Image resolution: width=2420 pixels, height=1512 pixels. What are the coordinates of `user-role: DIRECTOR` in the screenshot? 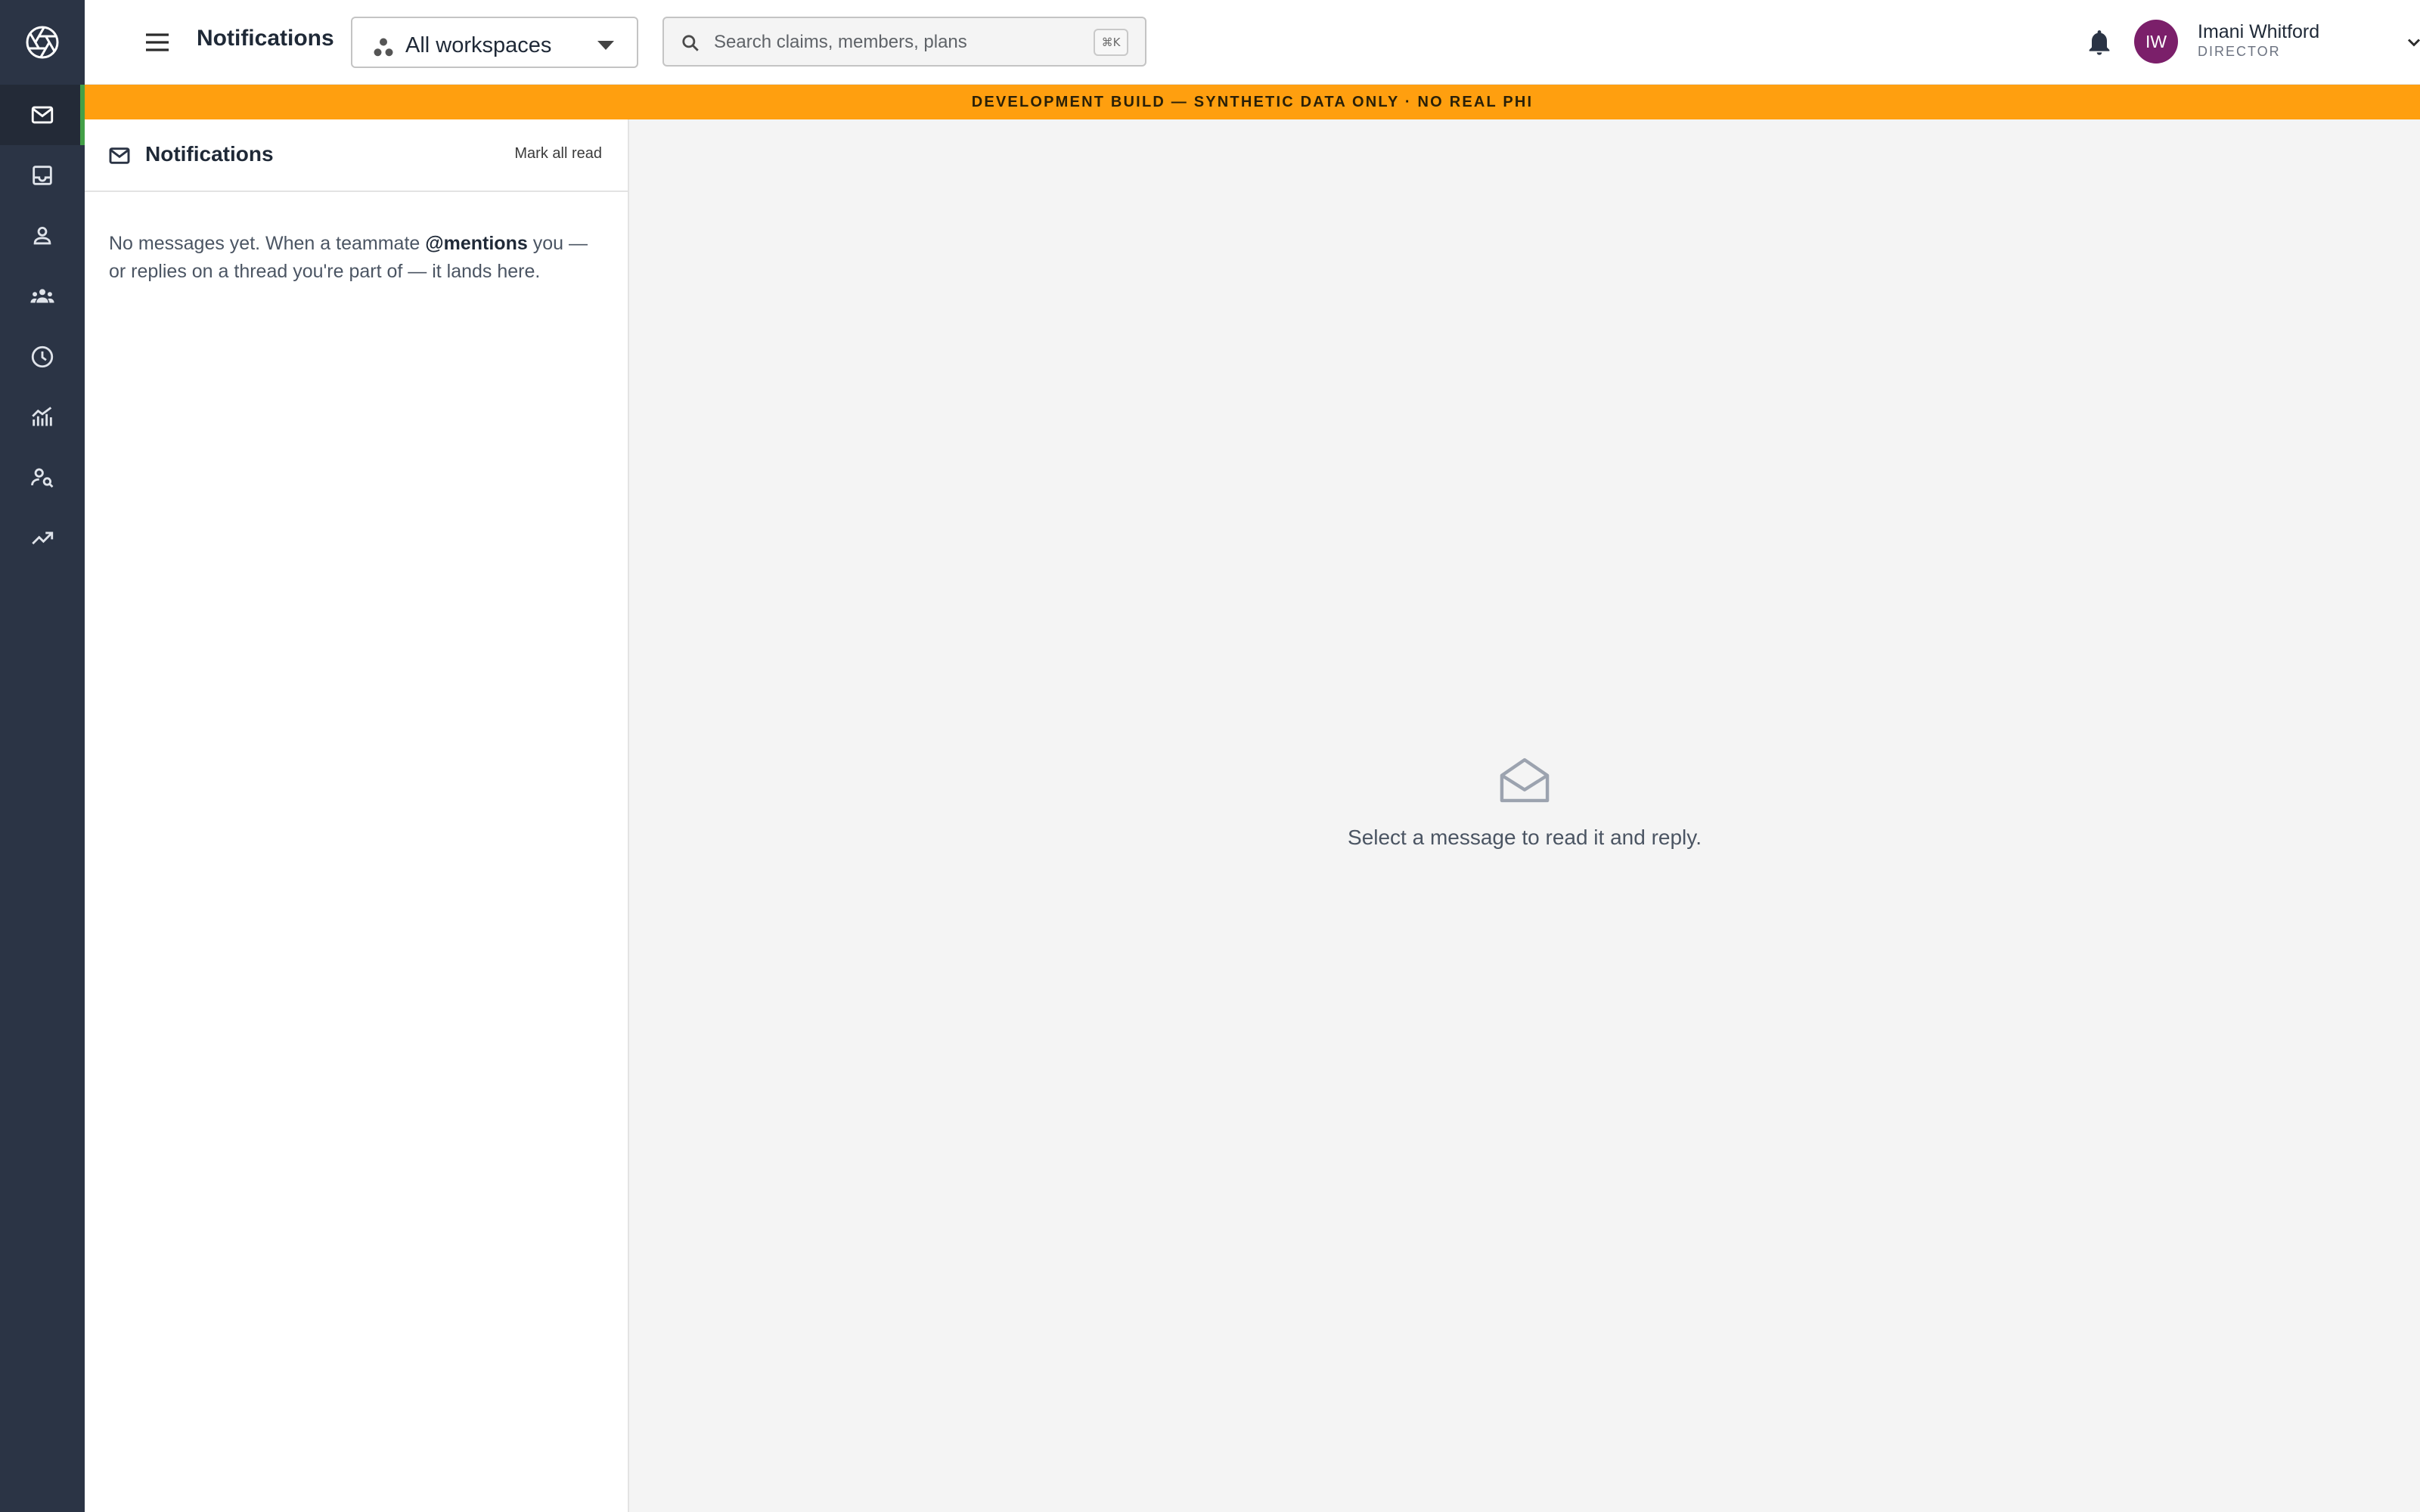 It's located at (2239, 52).